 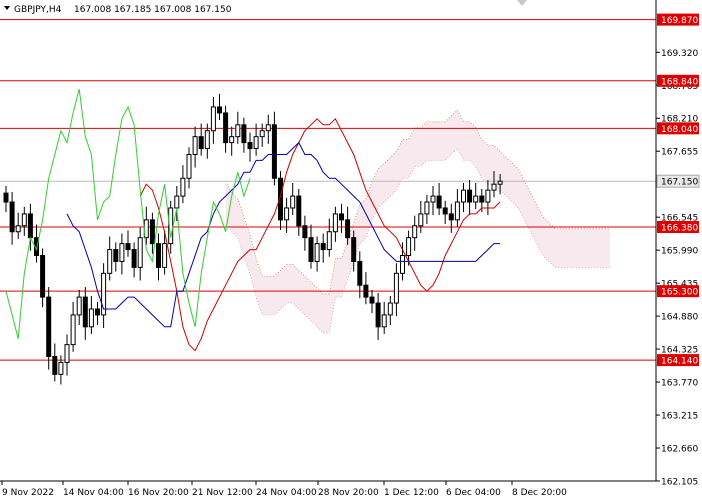 I want to click on y-tick-label: 167.655, so click(x=679, y=153).